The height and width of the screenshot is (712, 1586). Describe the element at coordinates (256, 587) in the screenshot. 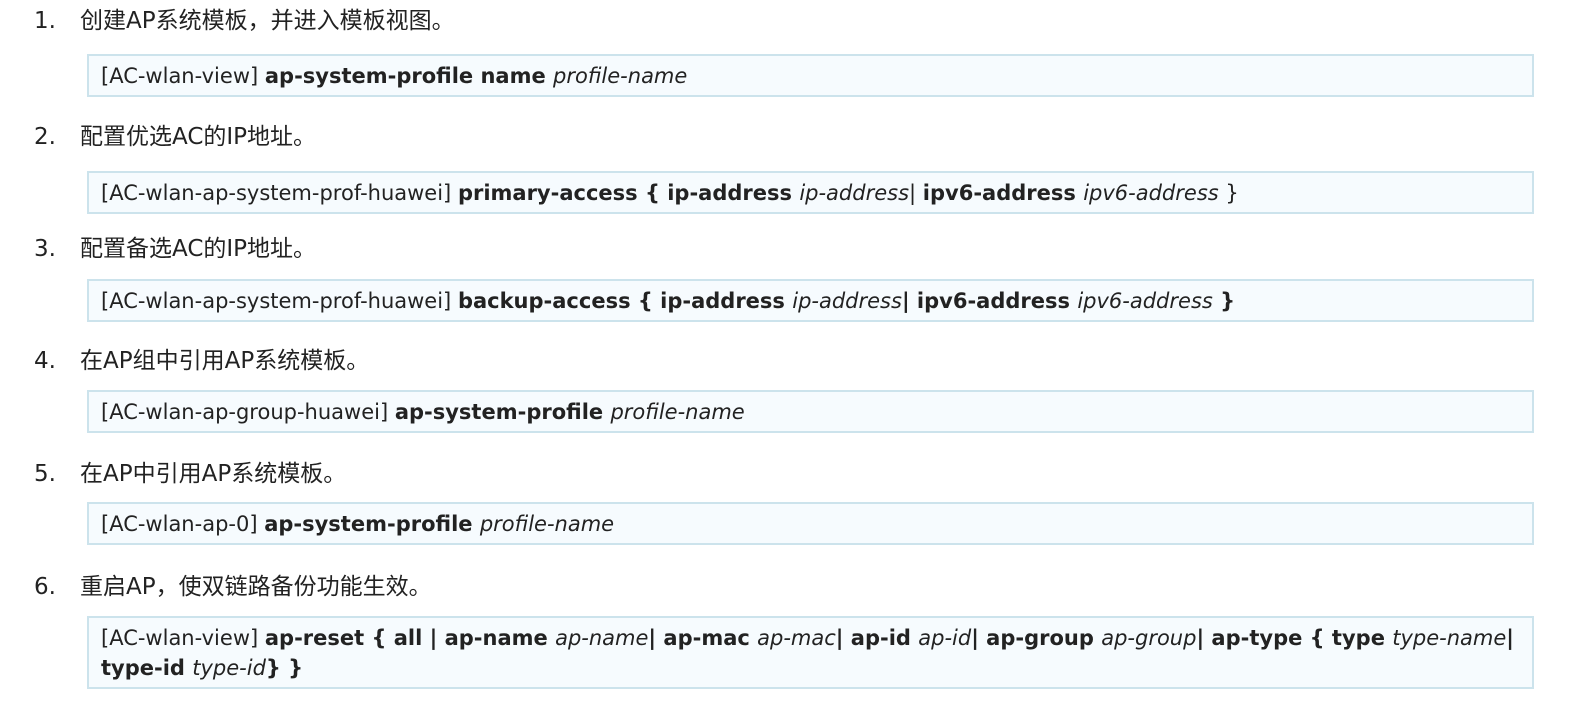

I see `step-title: 重启AP，使双链路备份功能生效。` at that location.